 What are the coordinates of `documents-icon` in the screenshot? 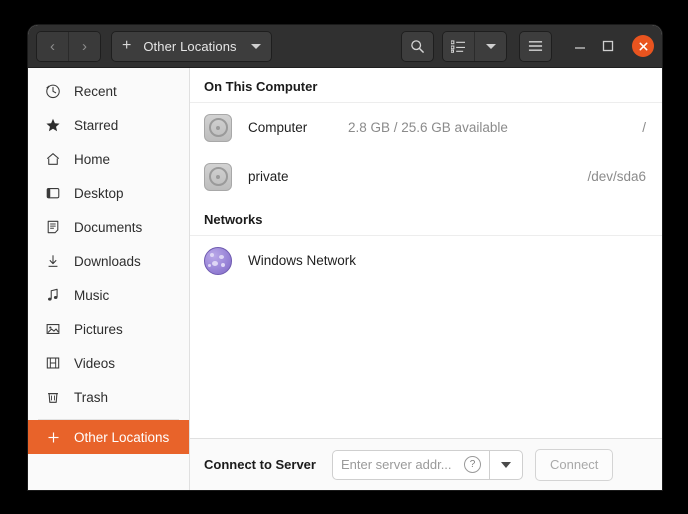 It's located at (53, 227).